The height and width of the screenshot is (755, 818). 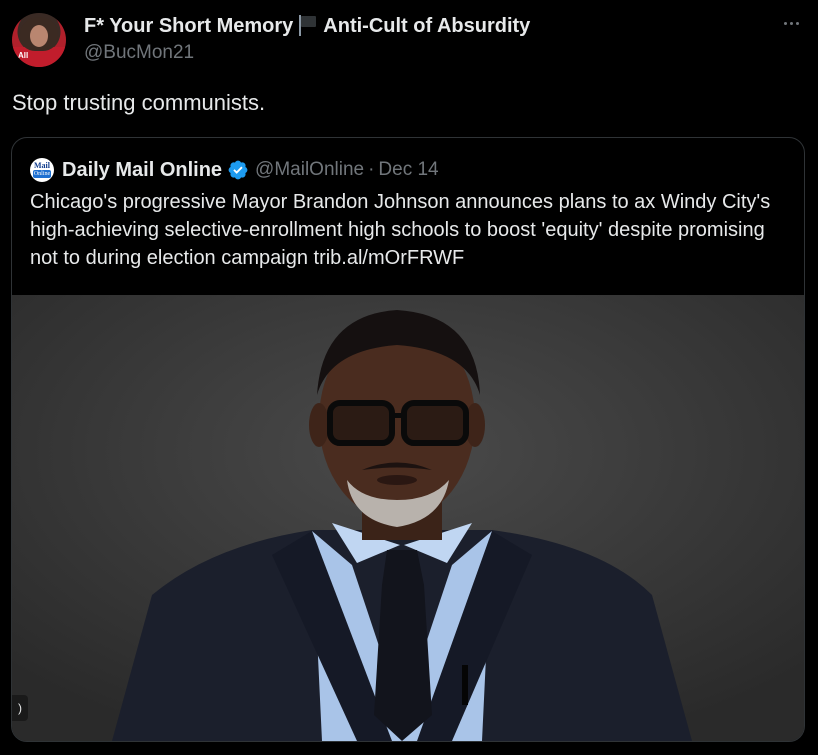 I want to click on daily-mail-logo-icon: Mail Online, so click(x=42, y=170).